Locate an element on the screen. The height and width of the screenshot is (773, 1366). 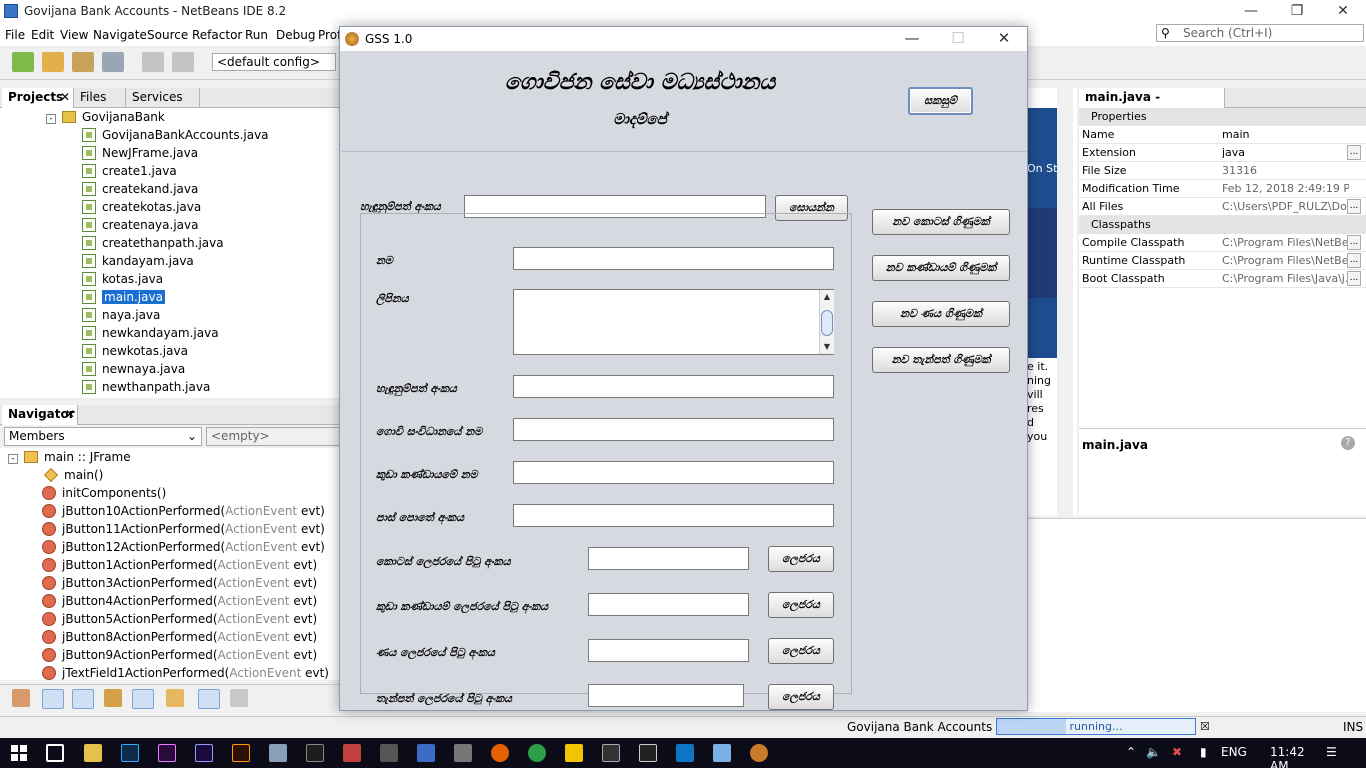
chrome-icon is located at coordinates (537, 753).